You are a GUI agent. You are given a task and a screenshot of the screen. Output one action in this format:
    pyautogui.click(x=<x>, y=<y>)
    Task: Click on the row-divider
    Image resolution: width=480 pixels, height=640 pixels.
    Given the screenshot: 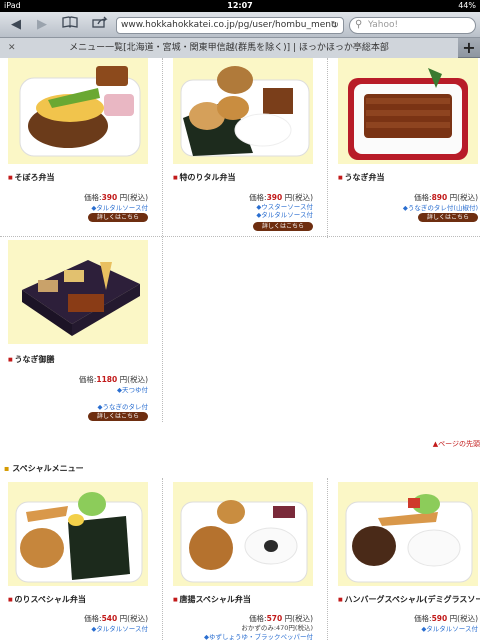 What is the action you would take?
    pyautogui.click(x=240, y=236)
    